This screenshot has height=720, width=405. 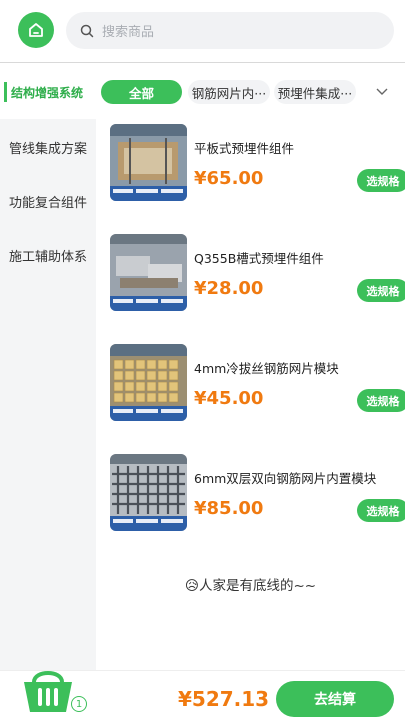 I want to click on product-name: Q355B槽式预埋件组件, so click(x=259, y=258).